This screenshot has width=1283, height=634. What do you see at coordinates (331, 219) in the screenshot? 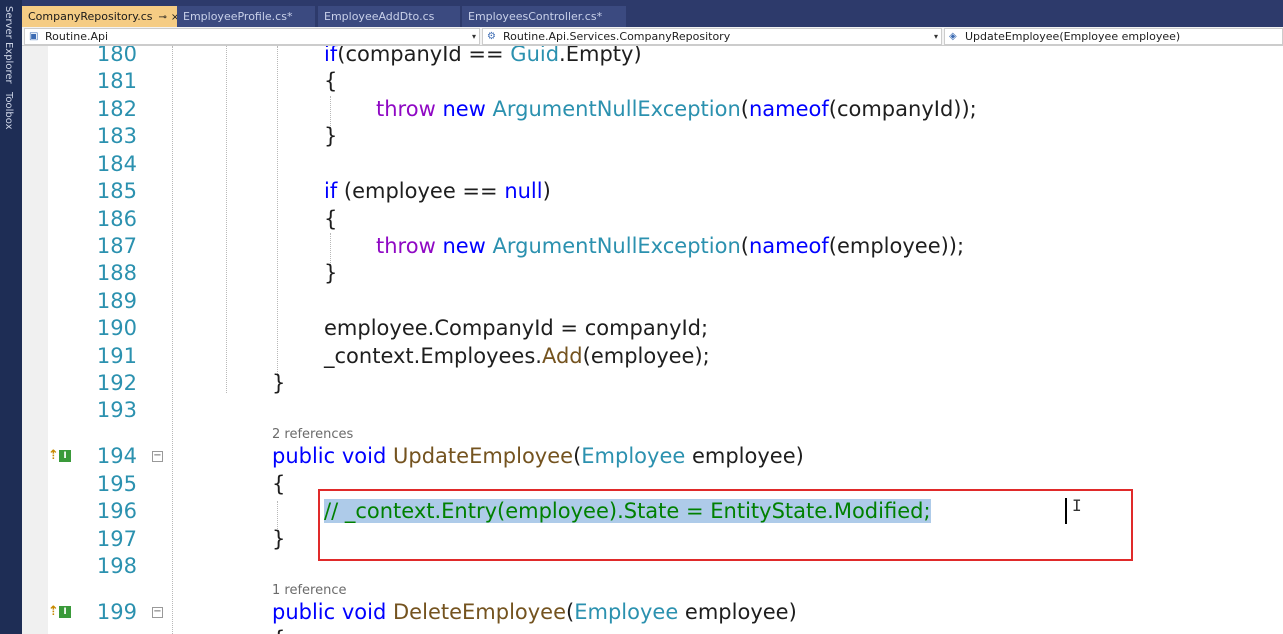
I see `code-line-186: {` at bounding box center [331, 219].